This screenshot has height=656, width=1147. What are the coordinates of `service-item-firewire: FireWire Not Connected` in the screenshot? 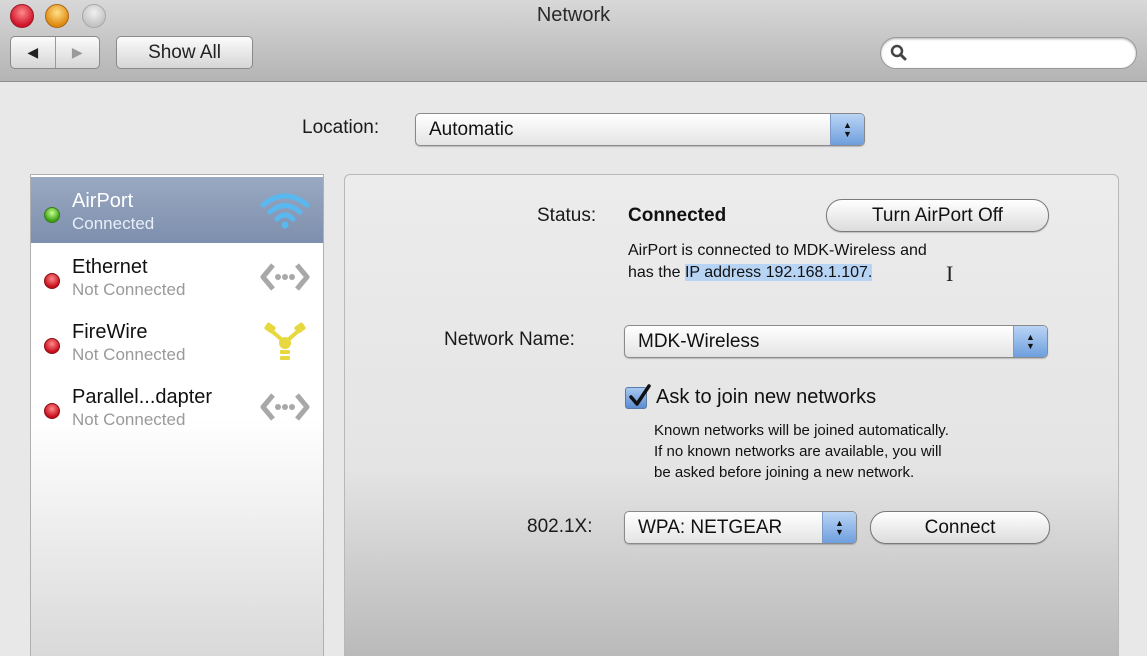 It's located at (177, 341).